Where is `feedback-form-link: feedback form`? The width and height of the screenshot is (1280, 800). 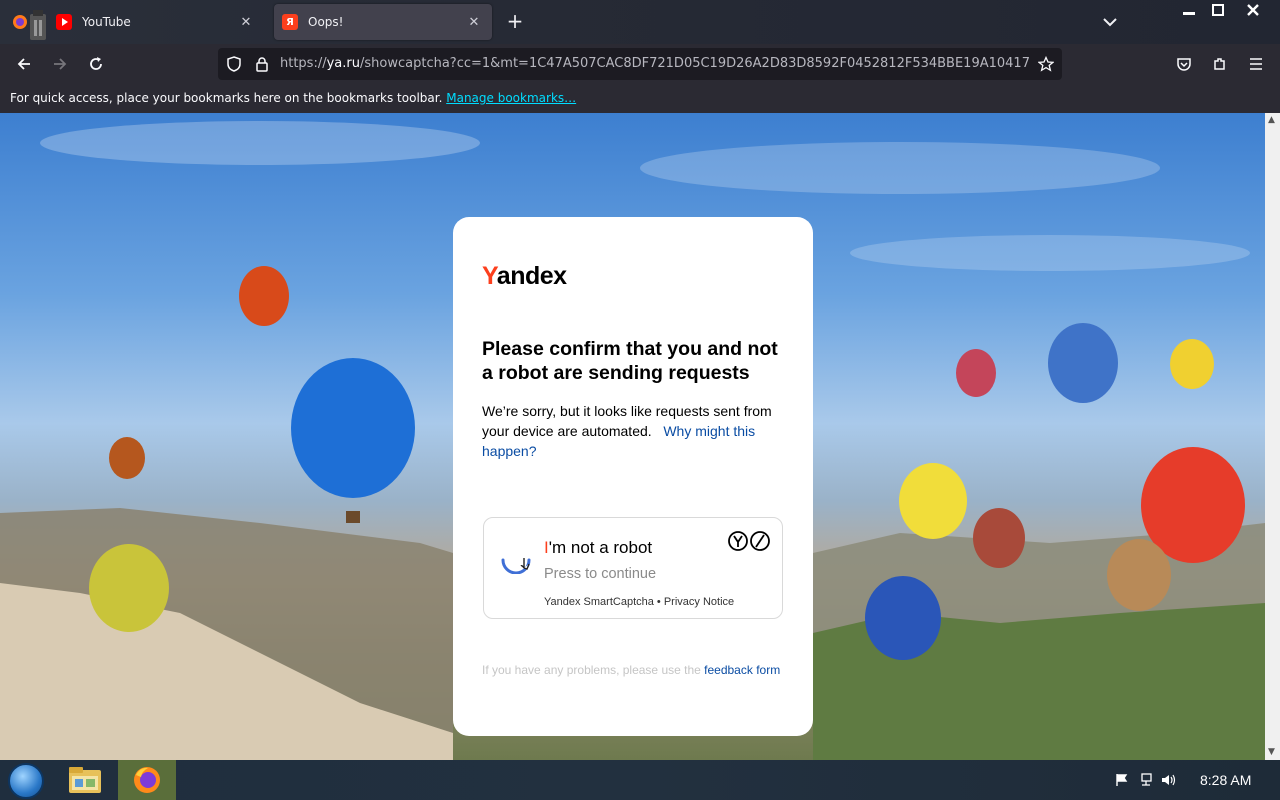 feedback-form-link: feedback form is located at coordinates (742, 670).